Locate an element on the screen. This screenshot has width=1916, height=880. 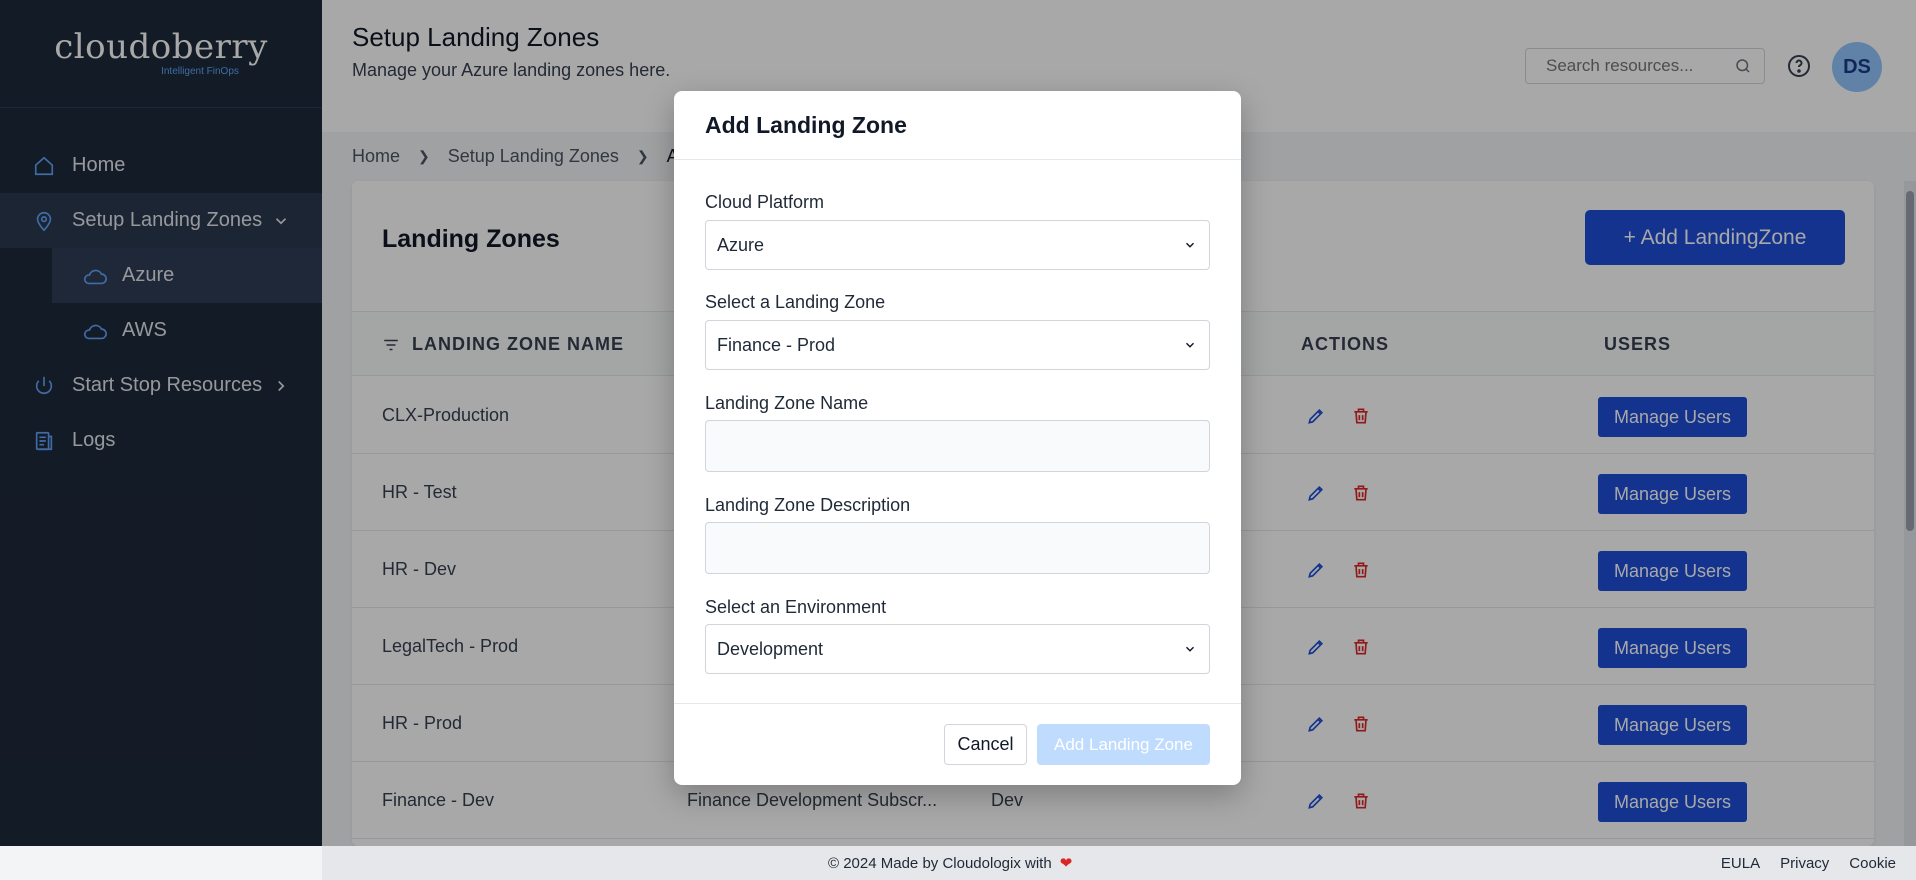
footer-links: EULA Privacy Cookie is located at coordinates (1808, 863).